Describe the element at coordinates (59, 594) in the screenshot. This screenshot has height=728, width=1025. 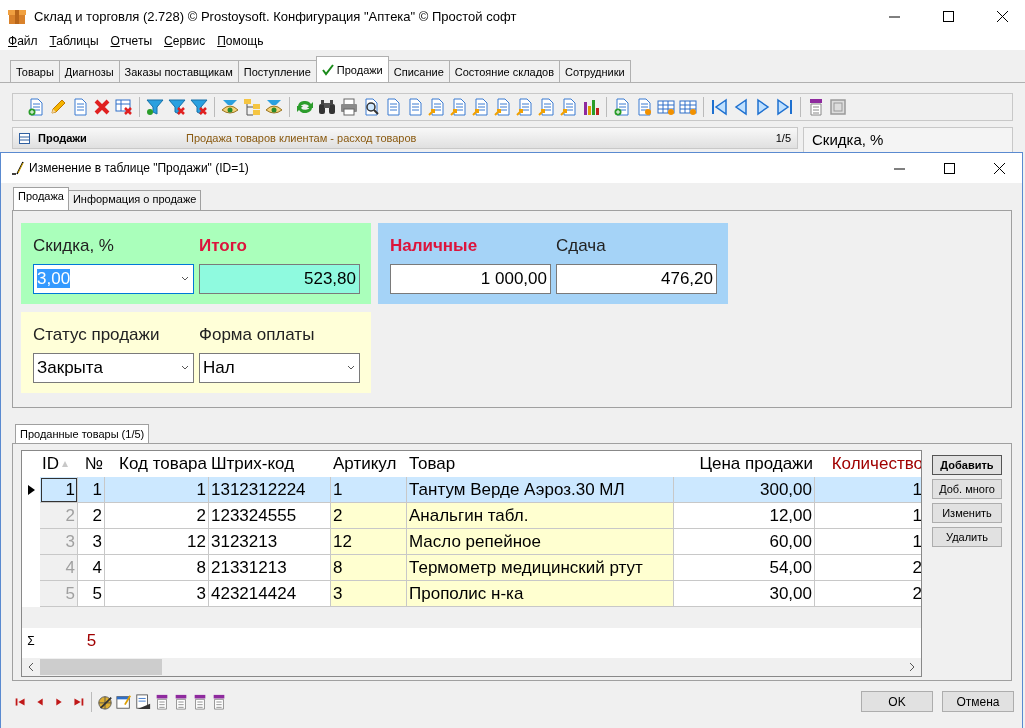
I see `table-cell: 5` at that location.